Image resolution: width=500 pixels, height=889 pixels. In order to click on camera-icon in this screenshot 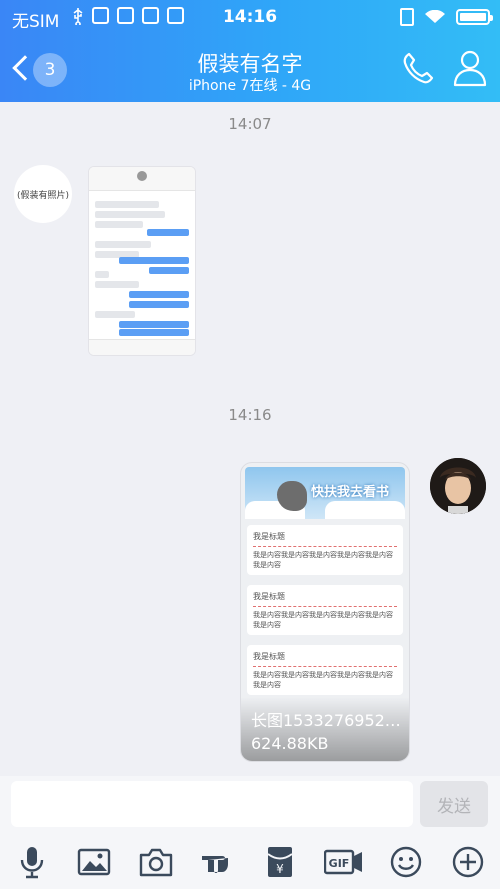, I will do `click(156, 862)`.